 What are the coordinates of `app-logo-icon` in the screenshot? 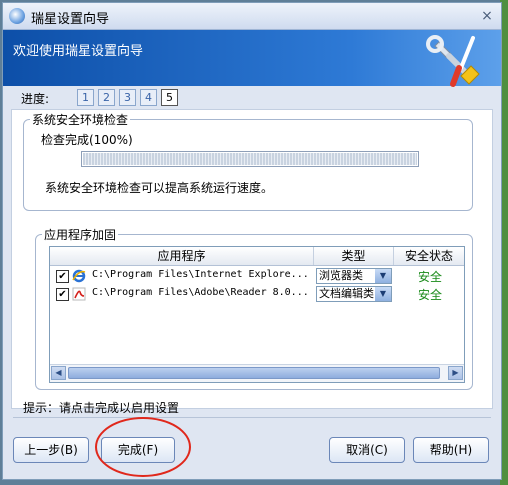 It's located at (17, 16).